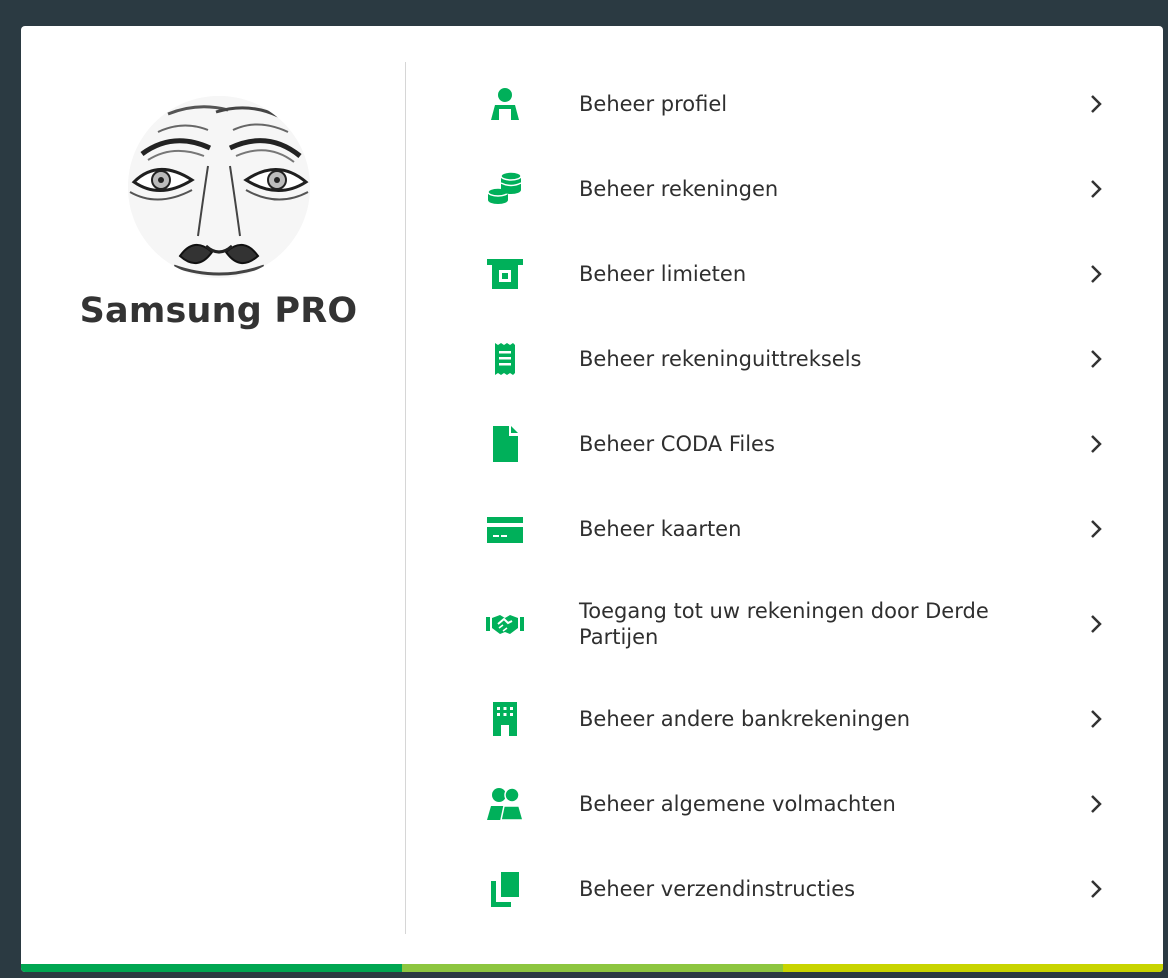  I want to click on accent-bar, so click(592, 968).